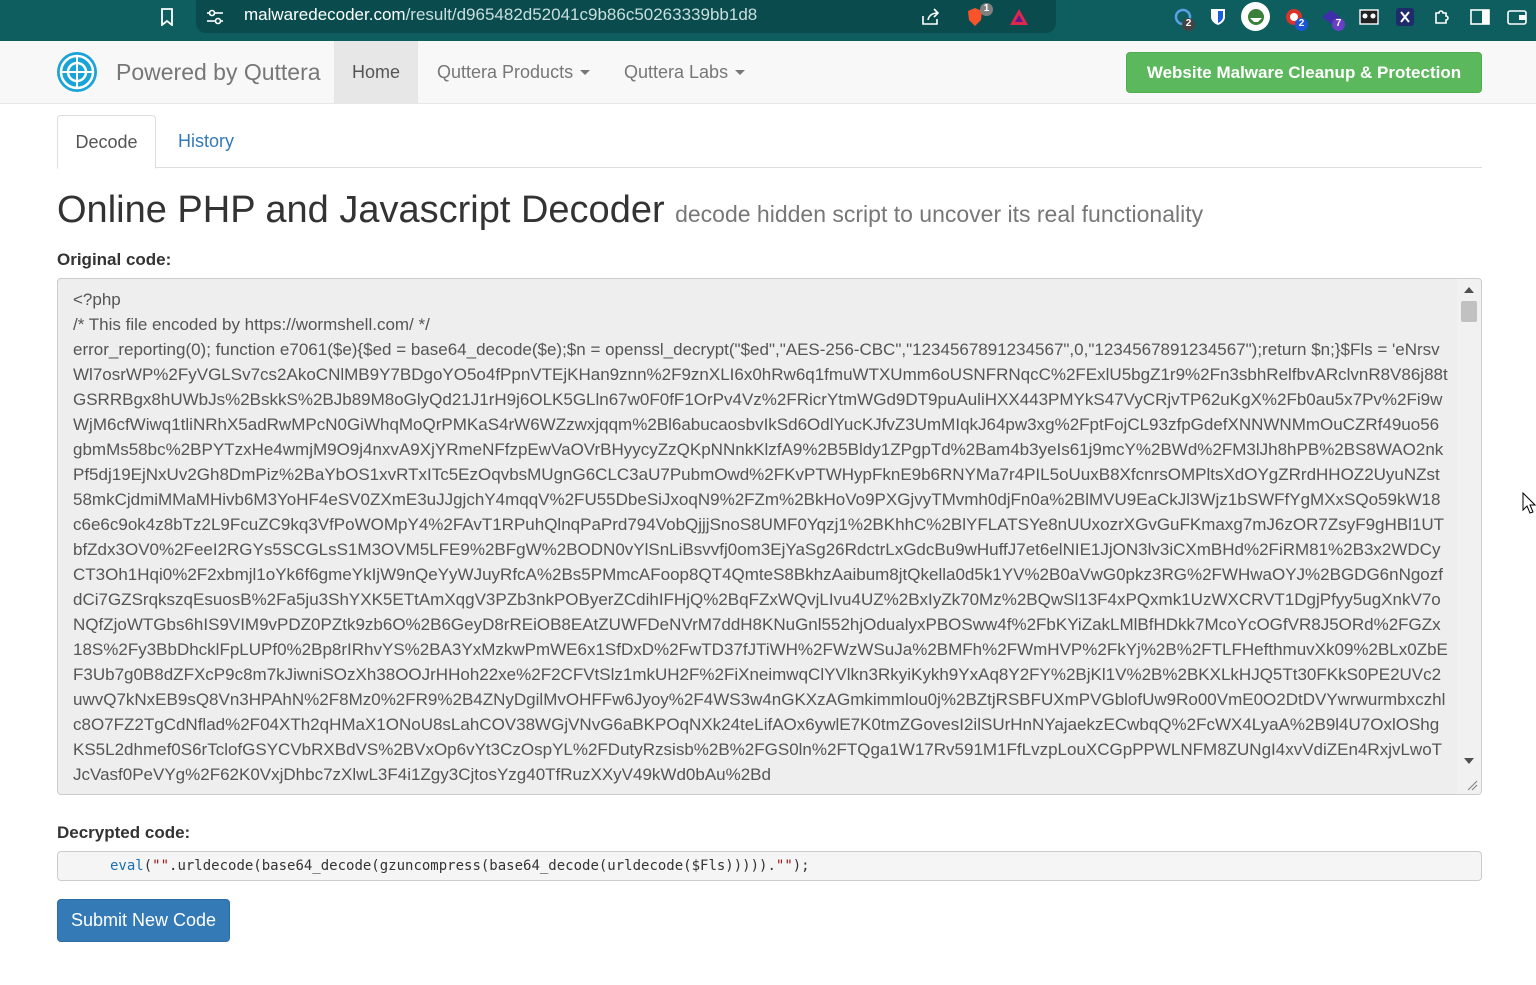 The height and width of the screenshot is (985, 1536). Describe the element at coordinates (1301, 24) in the screenshot. I see `extension-4-badge: 2` at that location.